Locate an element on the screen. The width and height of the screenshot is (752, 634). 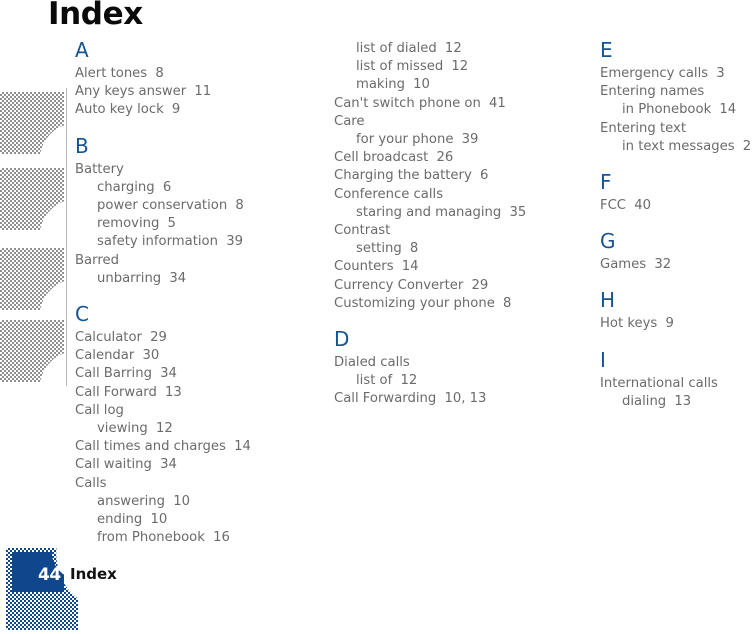
index-entry-term: Calendar is located at coordinates (105, 356).